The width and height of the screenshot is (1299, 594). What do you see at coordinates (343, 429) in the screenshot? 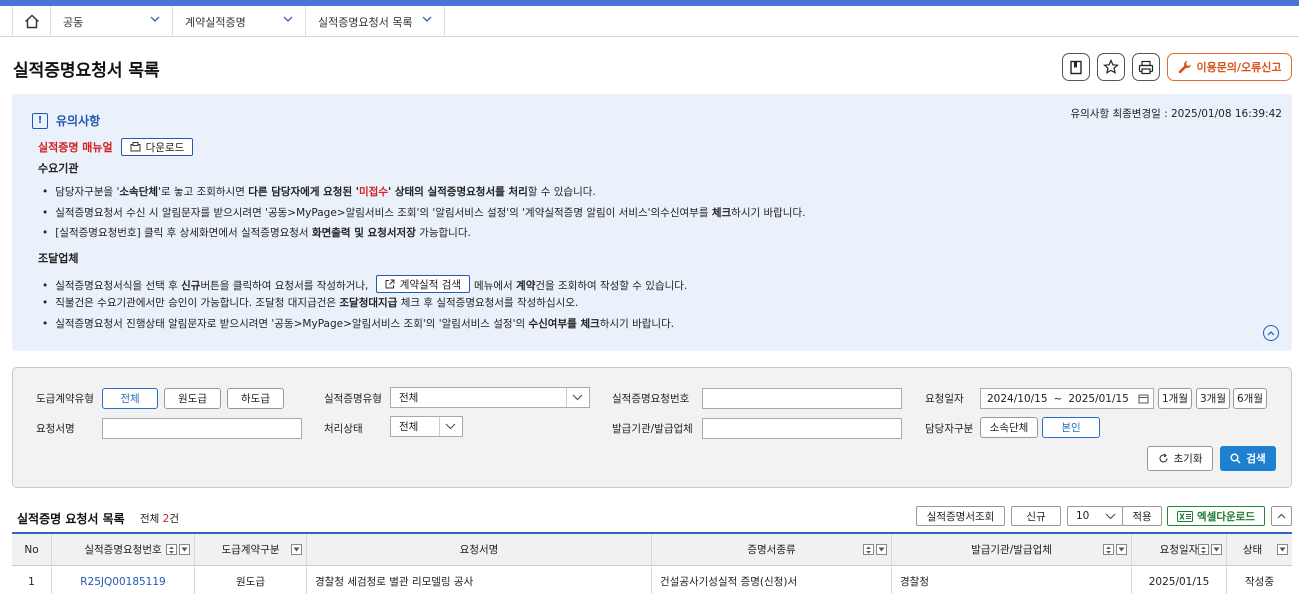
I see `status-label: 처리상태` at bounding box center [343, 429].